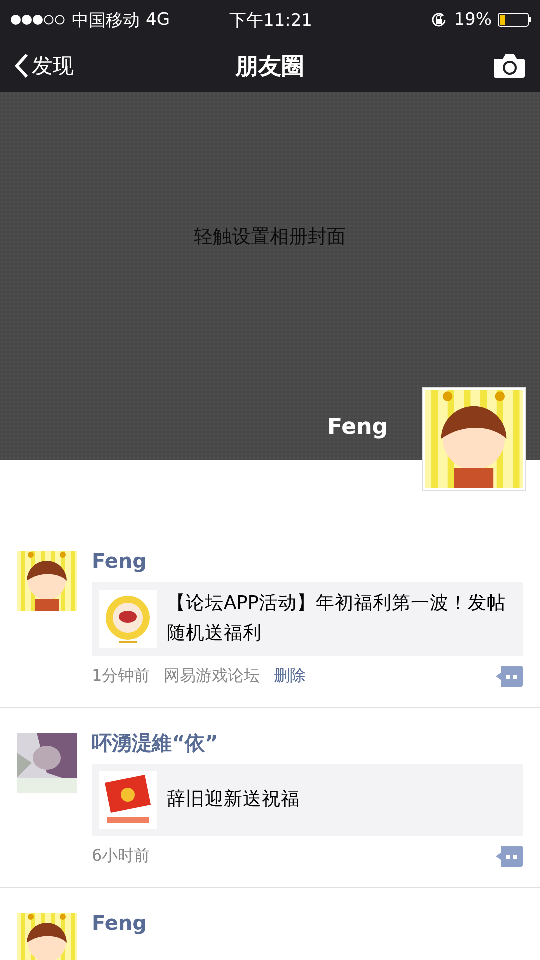  Describe the element at coordinates (307, 800) in the screenshot. I see `link-card: 辞旧迎新送祝福` at that location.